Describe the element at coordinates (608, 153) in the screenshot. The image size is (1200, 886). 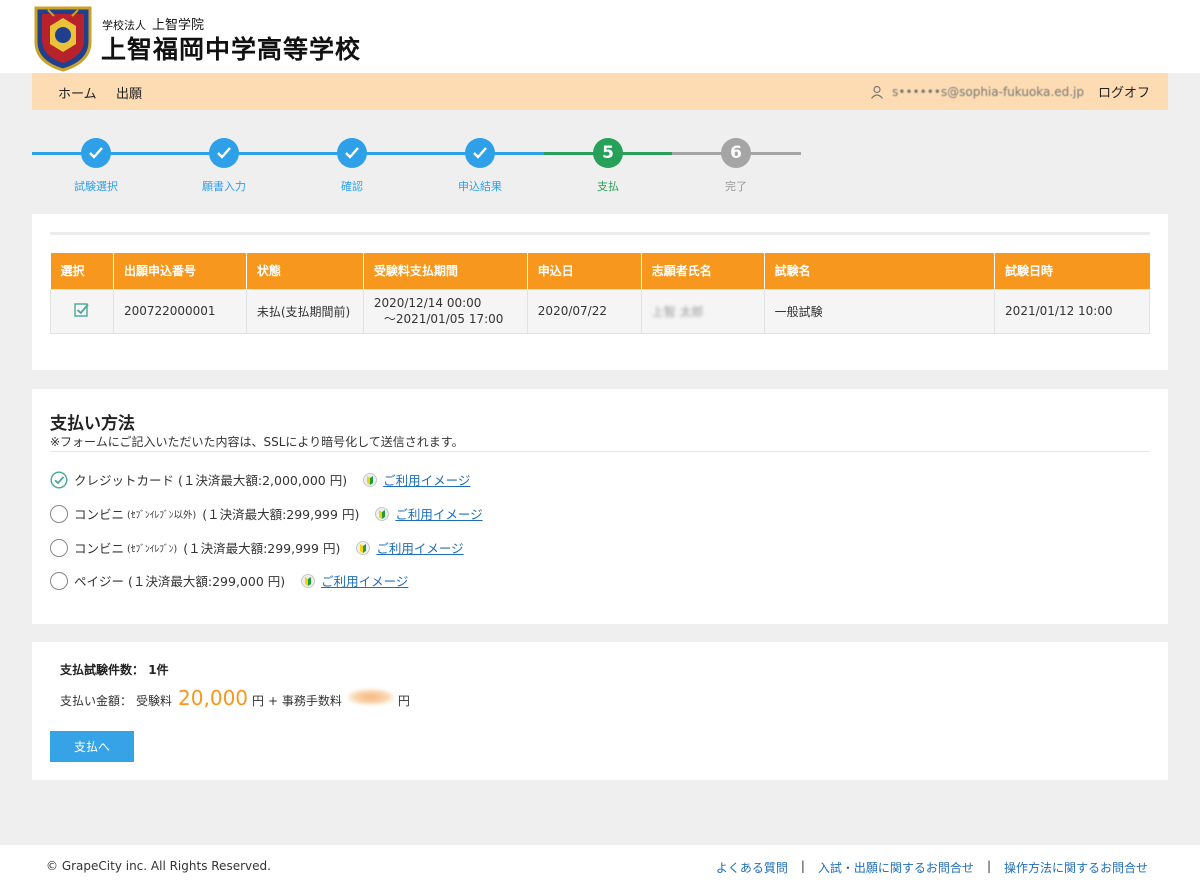
I see `step-5-number: 5` at that location.